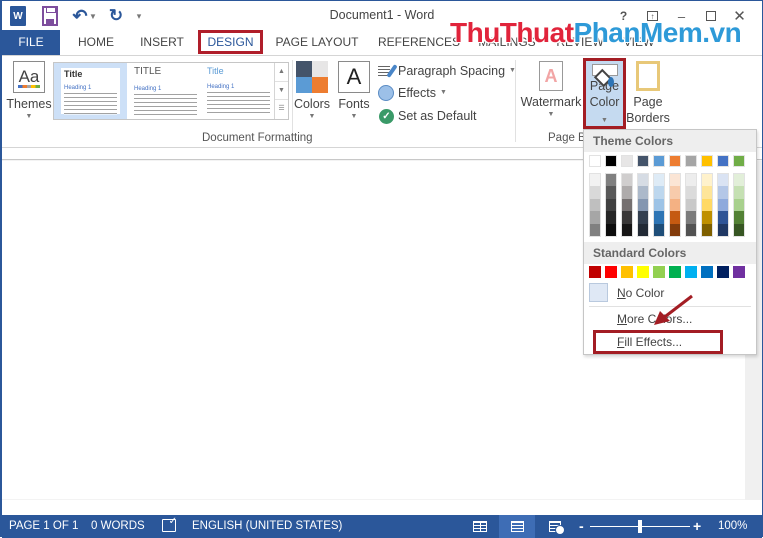 Image resolution: width=763 pixels, height=538 pixels. I want to click on read-mode-button, so click(480, 526).